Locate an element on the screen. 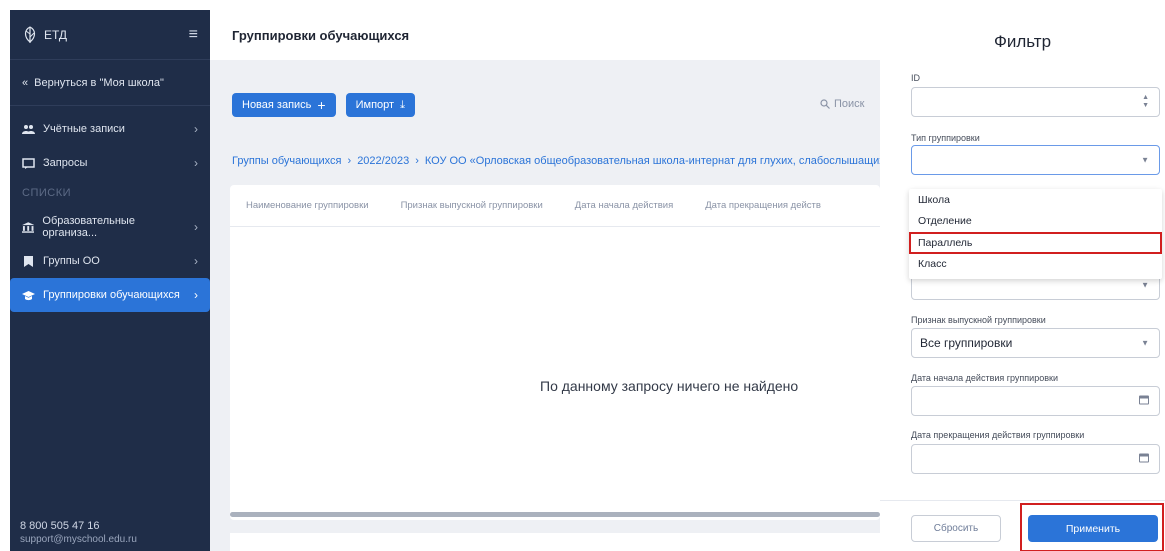 This screenshot has height=551, width=1165. new-record-label: Новая запись is located at coordinates (277, 105).